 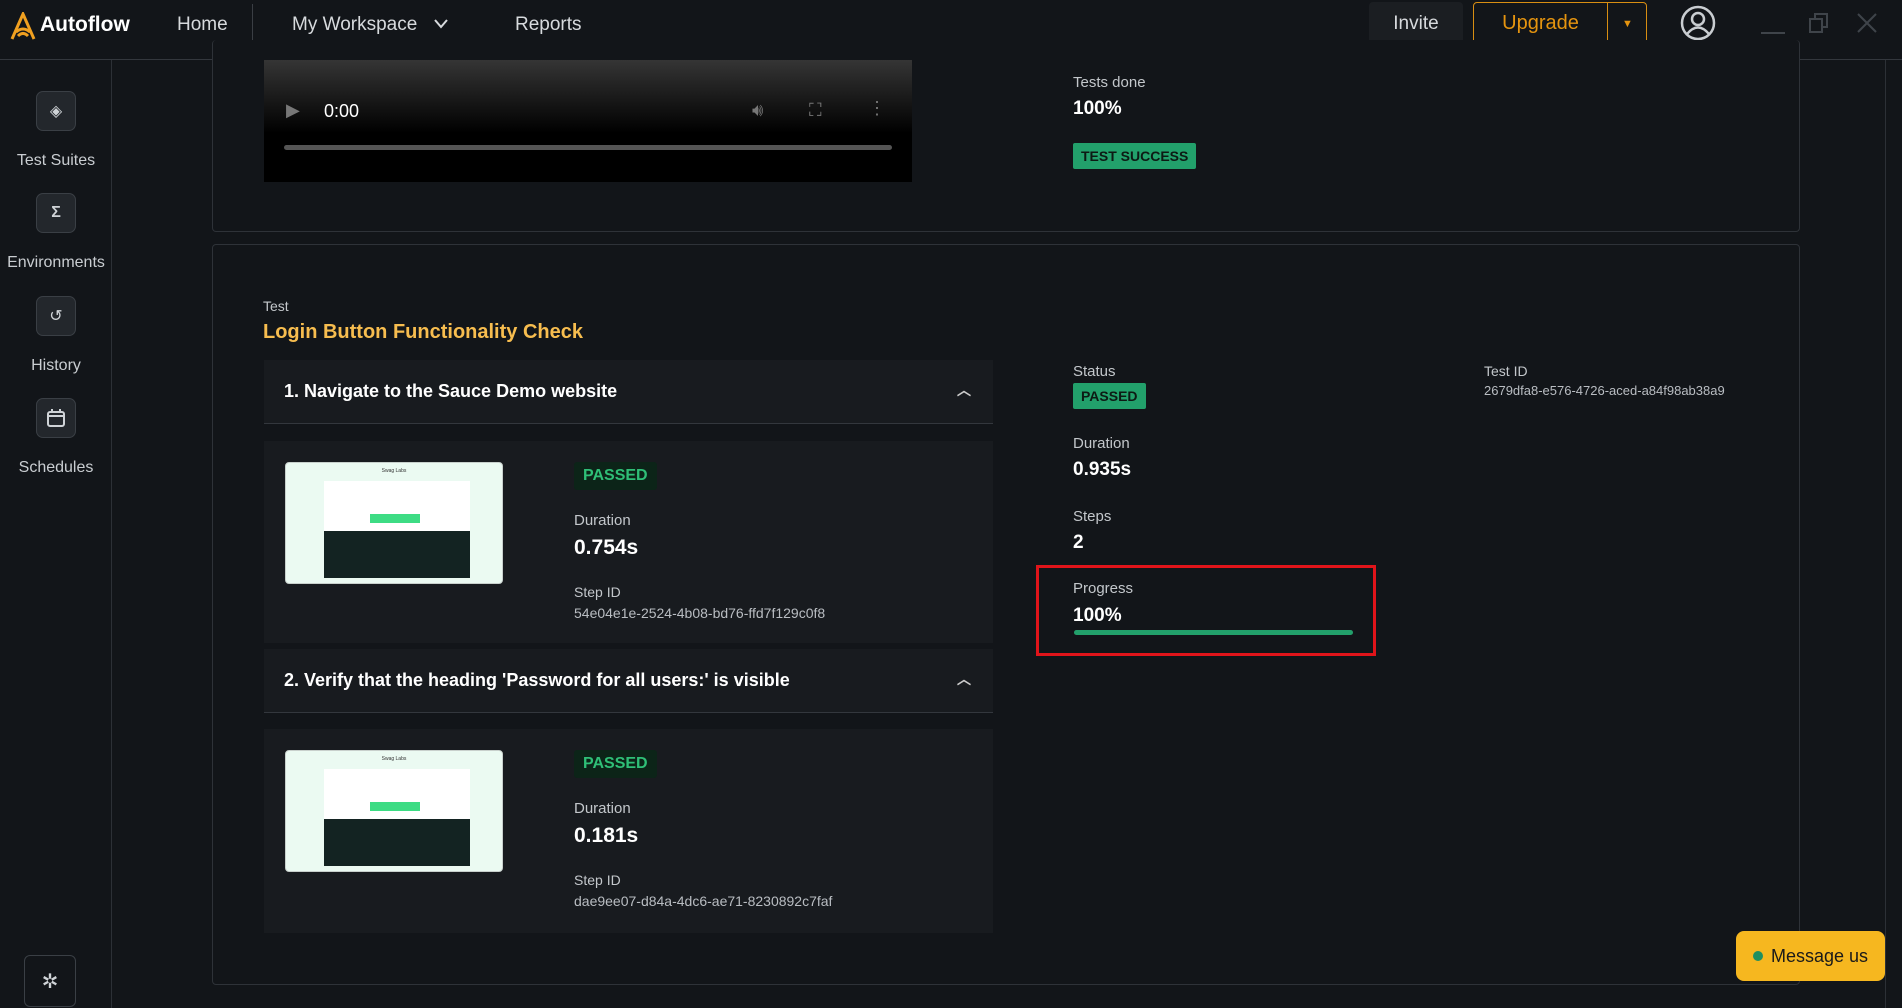 I want to click on bug-icon: ✲, so click(x=50, y=981).